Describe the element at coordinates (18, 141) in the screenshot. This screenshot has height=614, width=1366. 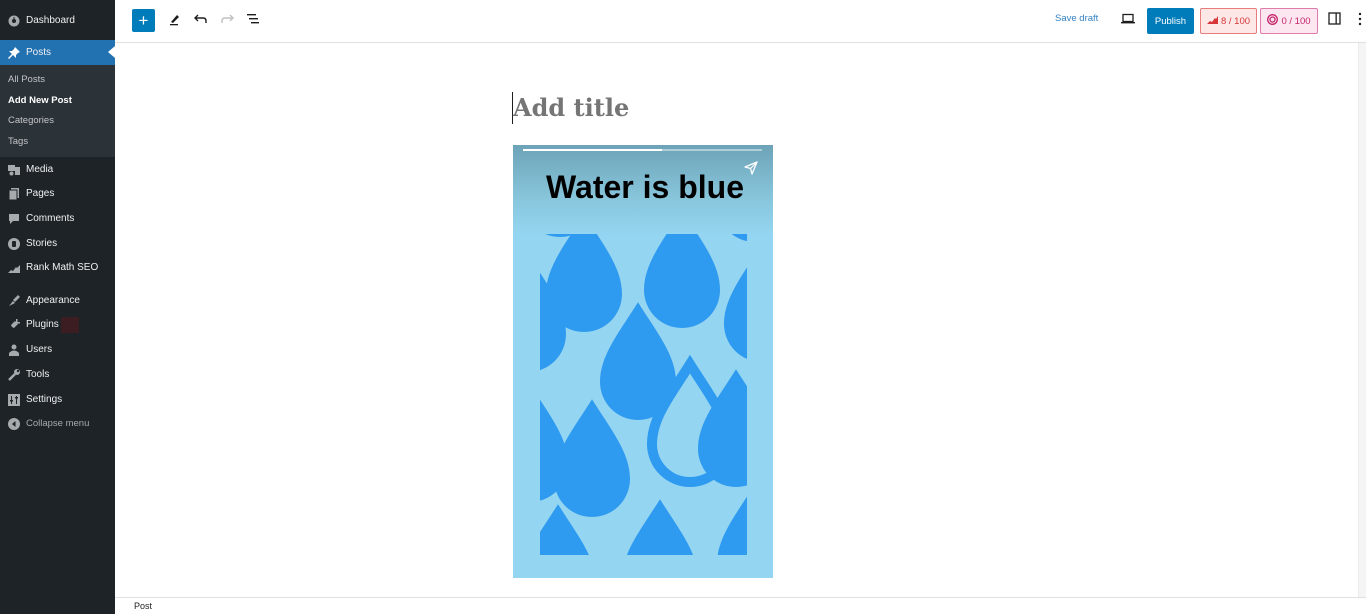
I see `submenu-tags: Tags` at that location.